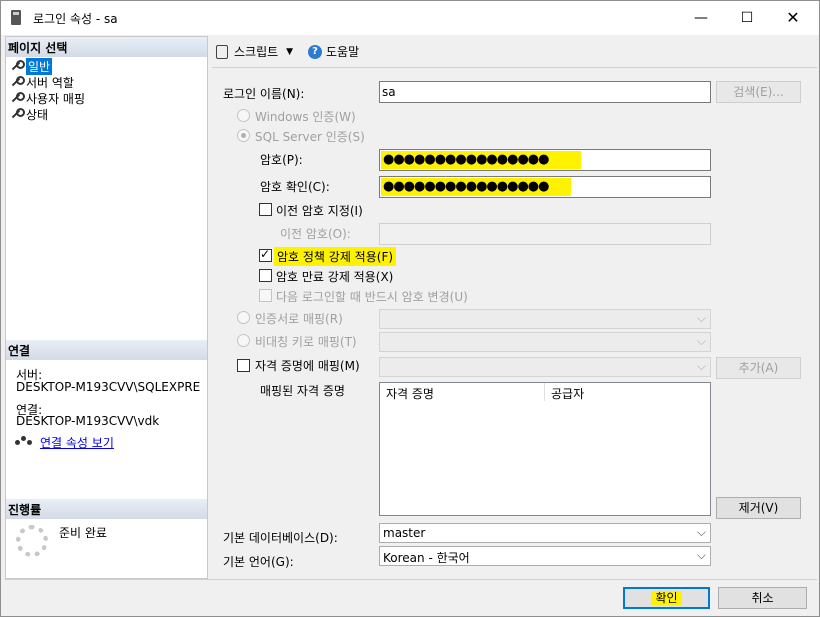  Describe the element at coordinates (411, 579) in the screenshot. I see `footer-divider` at that location.